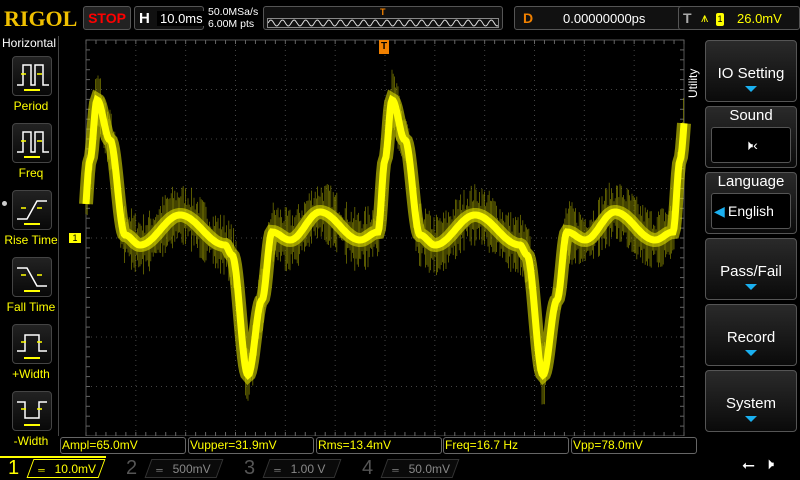  Describe the element at coordinates (506, 445) in the screenshot. I see `measurement-freq: Freq=16.7 Hz` at that location.